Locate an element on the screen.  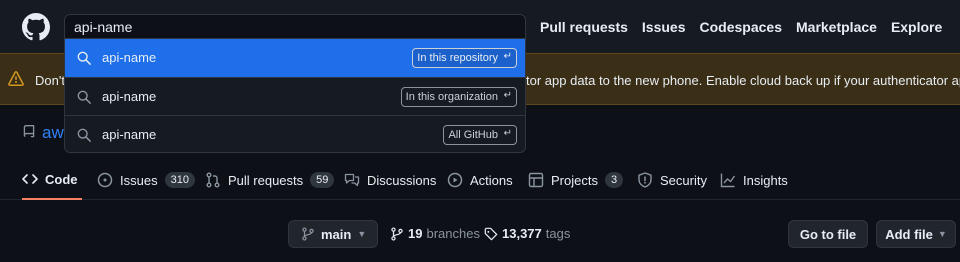
issue-opened-icon is located at coordinates (105, 180).